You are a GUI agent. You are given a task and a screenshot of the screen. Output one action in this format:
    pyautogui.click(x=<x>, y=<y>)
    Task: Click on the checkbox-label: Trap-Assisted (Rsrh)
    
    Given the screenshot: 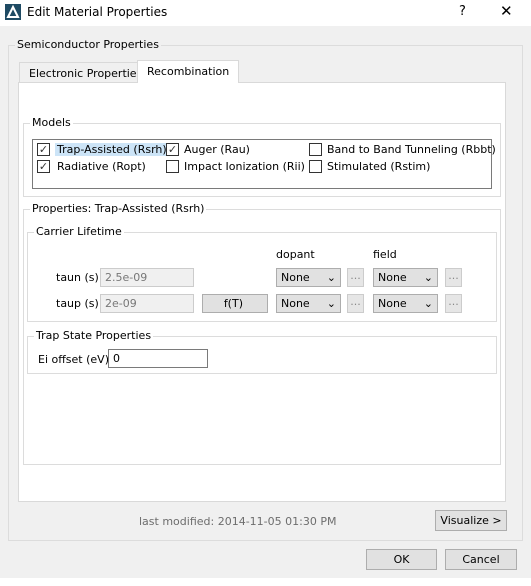 What is the action you would take?
    pyautogui.click(x=112, y=149)
    